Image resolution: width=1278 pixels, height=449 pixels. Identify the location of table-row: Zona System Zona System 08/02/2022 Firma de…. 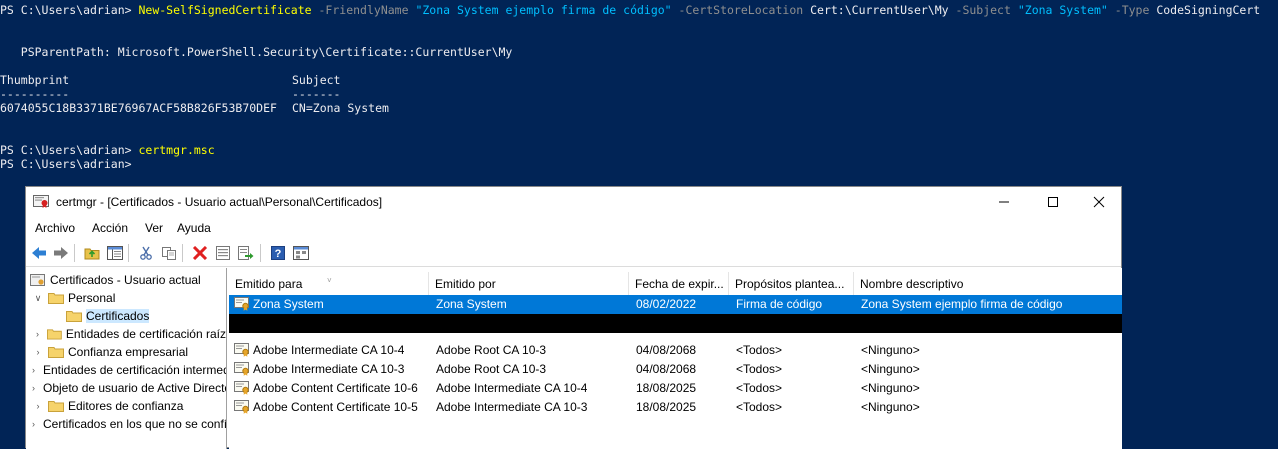
(675, 304).